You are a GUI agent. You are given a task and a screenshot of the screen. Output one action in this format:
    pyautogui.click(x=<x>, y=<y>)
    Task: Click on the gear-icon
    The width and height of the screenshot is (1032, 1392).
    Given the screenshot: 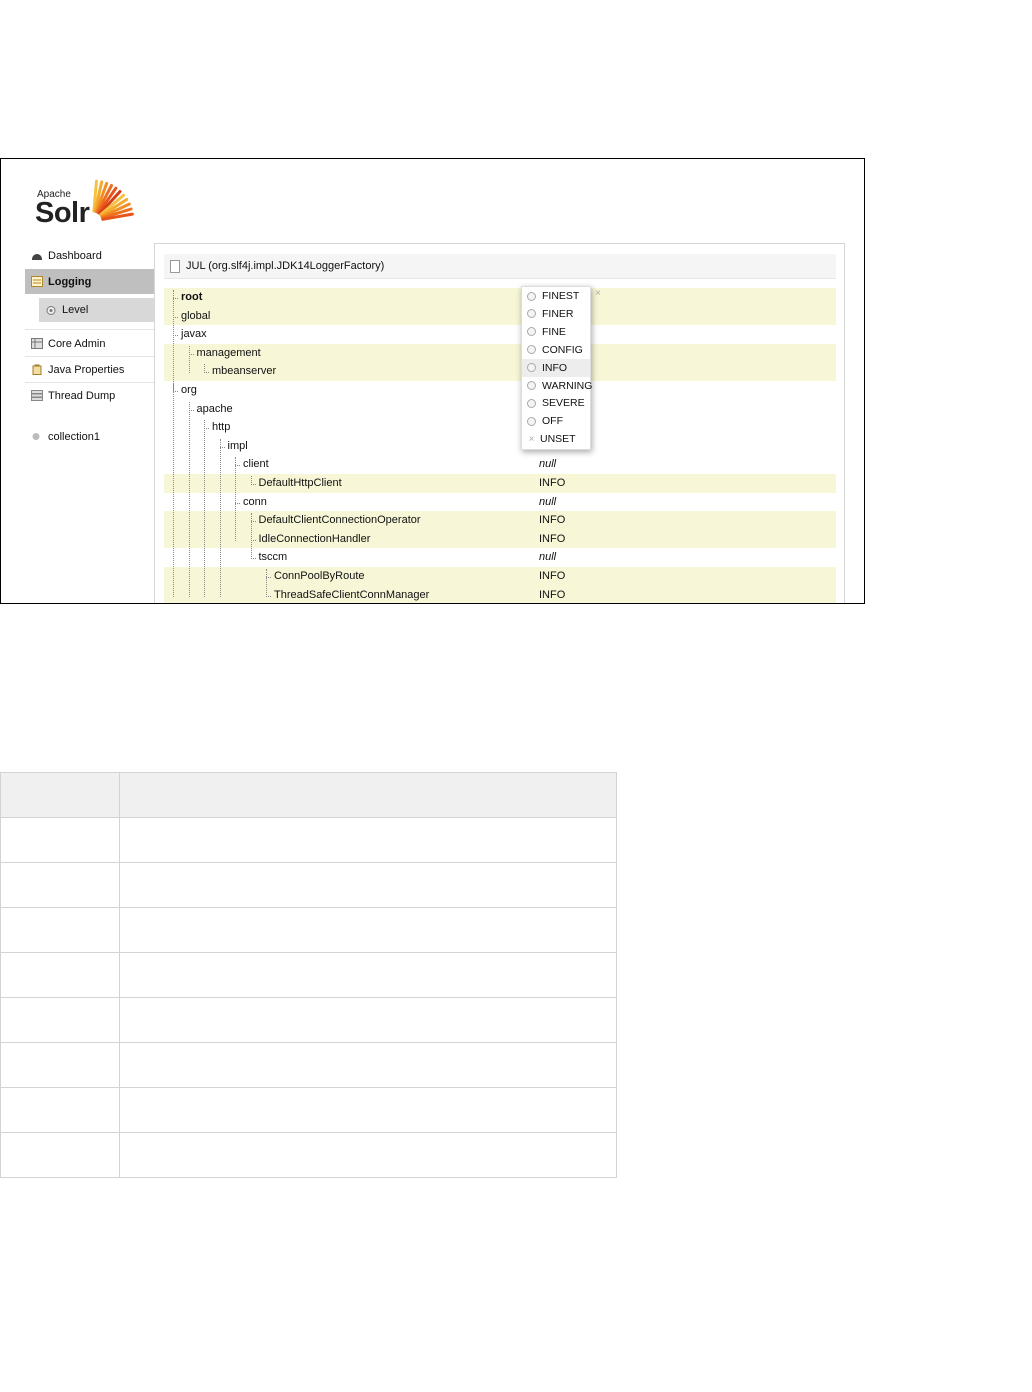 What is the action you would take?
    pyautogui.click(x=51, y=310)
    